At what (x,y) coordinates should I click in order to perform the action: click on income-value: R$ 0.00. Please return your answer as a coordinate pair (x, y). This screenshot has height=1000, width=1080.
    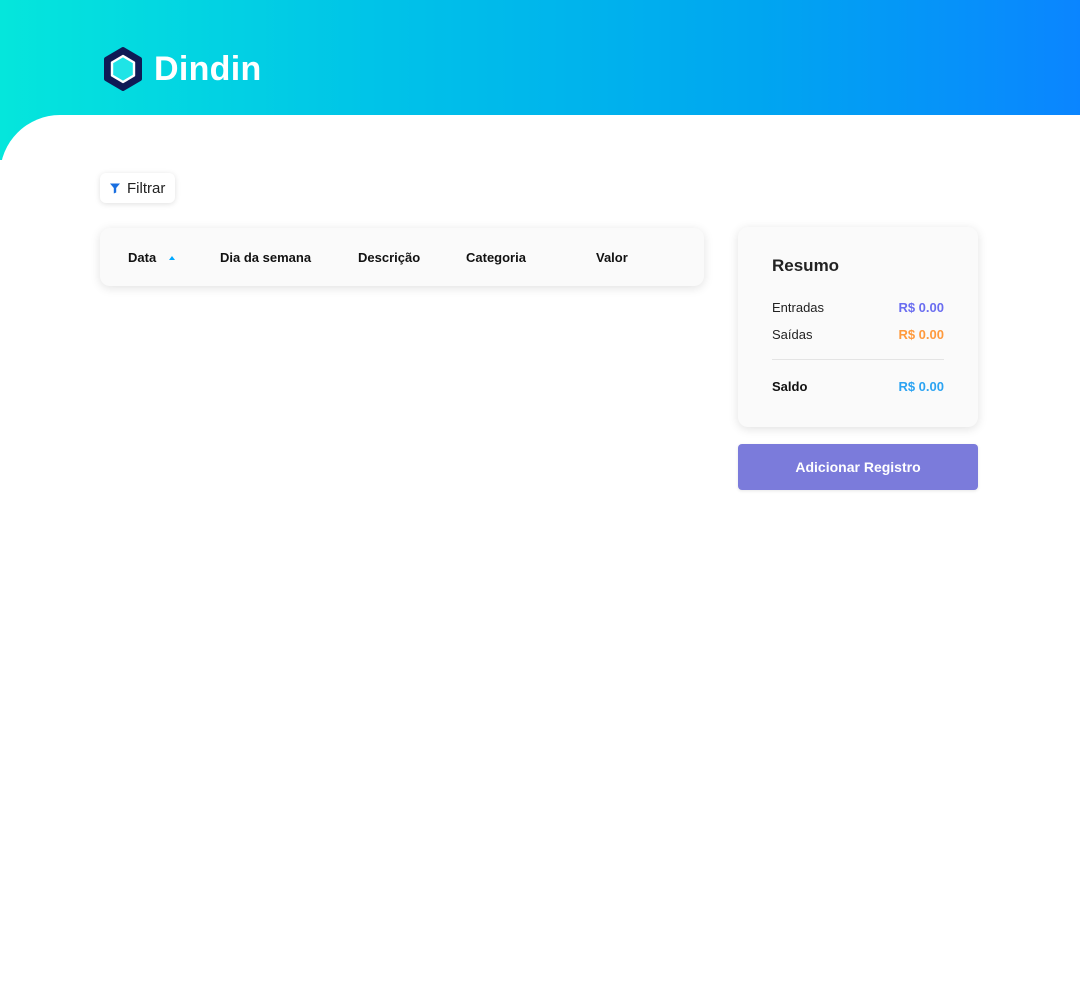
    Looking at the image, I should click on (921, 307).